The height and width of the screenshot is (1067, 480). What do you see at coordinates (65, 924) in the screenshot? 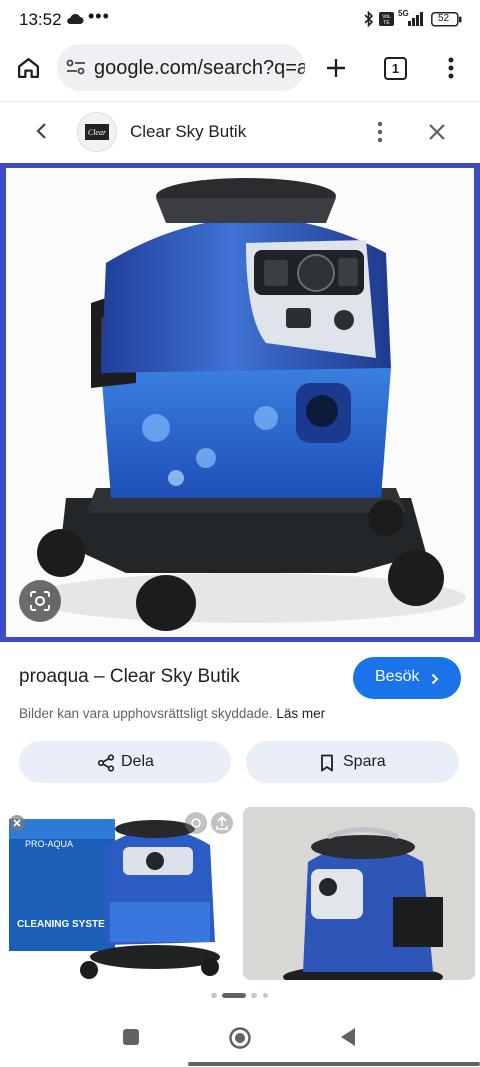
I see `box-caption-text: CLEANING SYSTEM` at bounding box center [65, 924].